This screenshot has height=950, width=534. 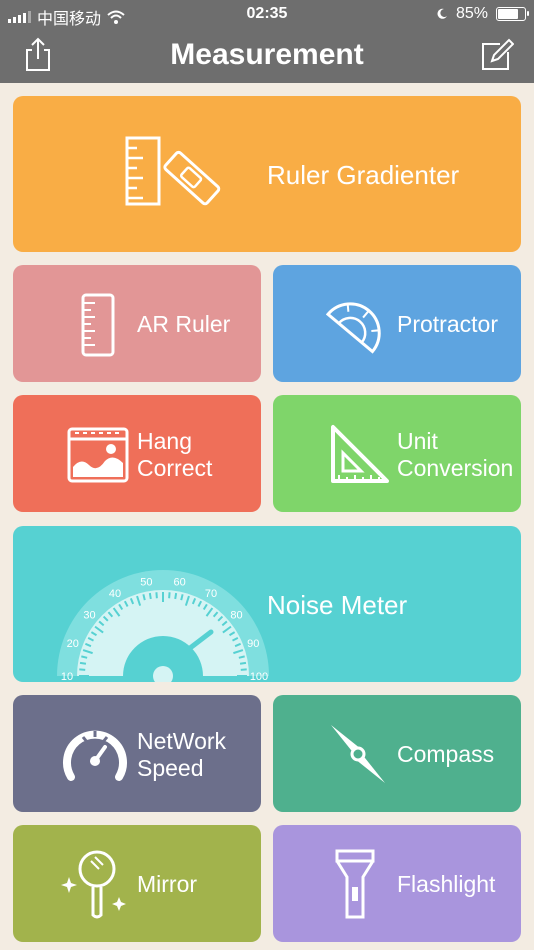 I want to click on hang-label-line2: Correct, so click(x=175, y=468).